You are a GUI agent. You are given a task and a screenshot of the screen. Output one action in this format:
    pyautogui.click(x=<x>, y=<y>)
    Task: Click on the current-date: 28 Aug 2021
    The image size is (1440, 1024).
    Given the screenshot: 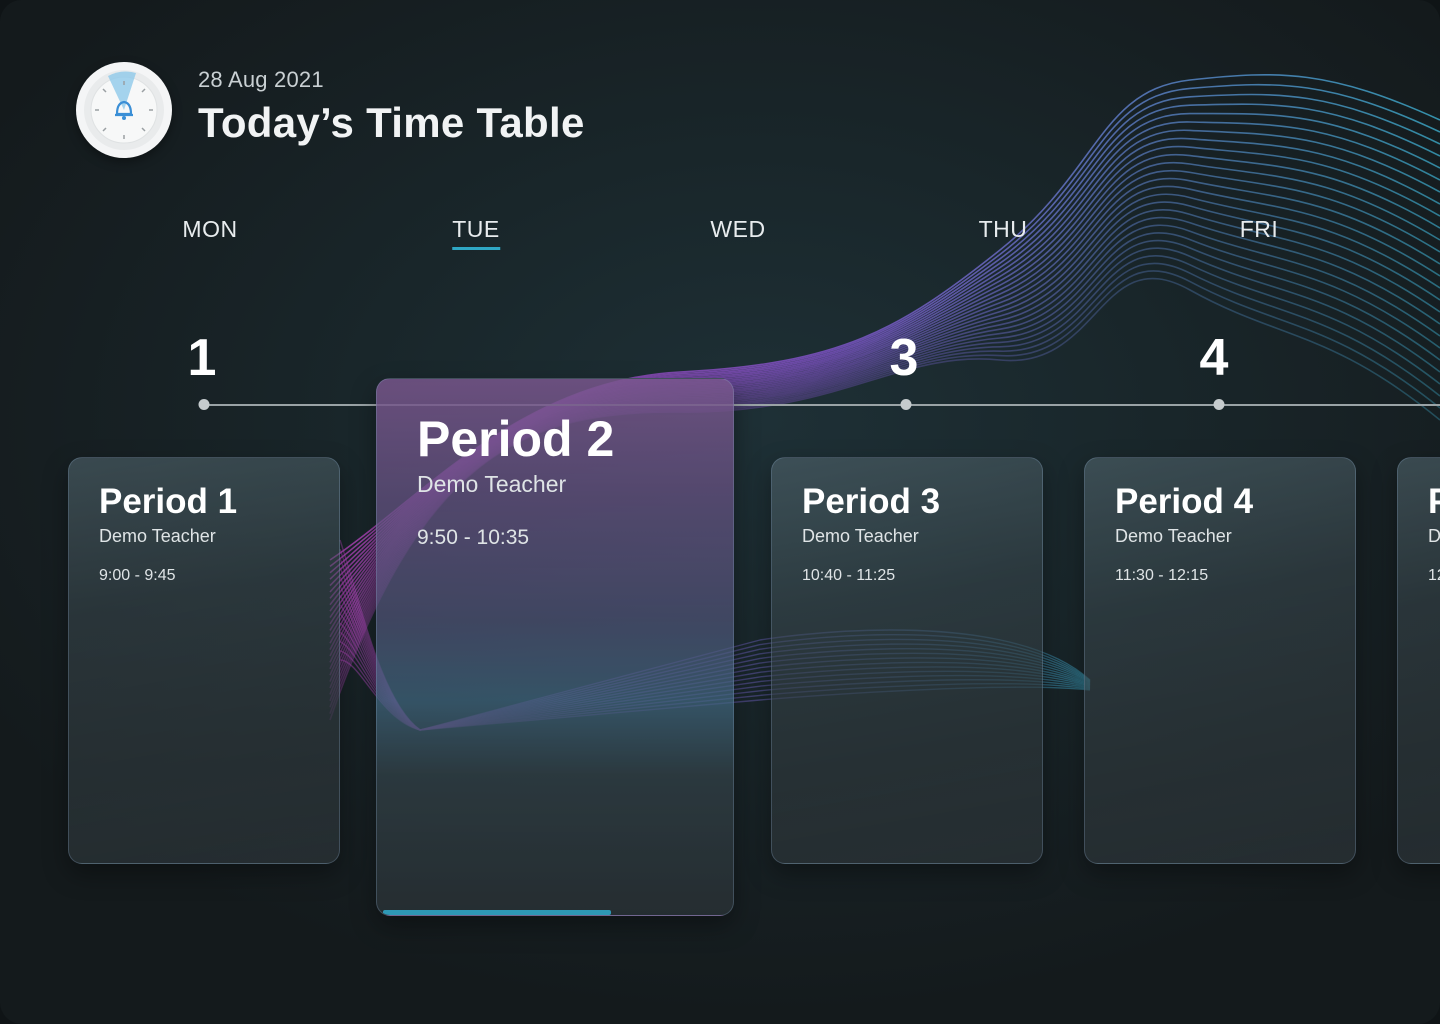 What is the action you would take?
    pyautogui.click(x=261, y=79)
    